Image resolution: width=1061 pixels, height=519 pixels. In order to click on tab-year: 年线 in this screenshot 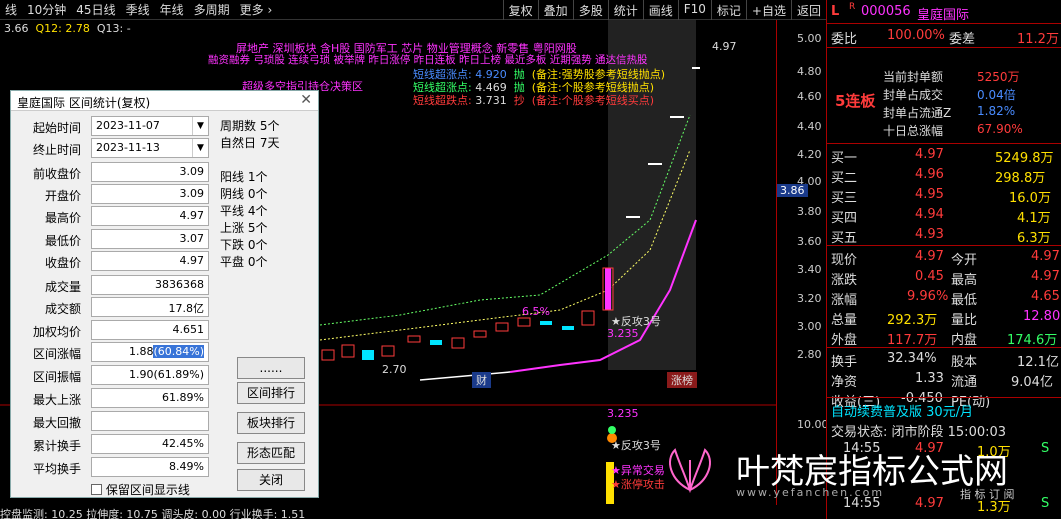, I will do `click(172, 9)`.